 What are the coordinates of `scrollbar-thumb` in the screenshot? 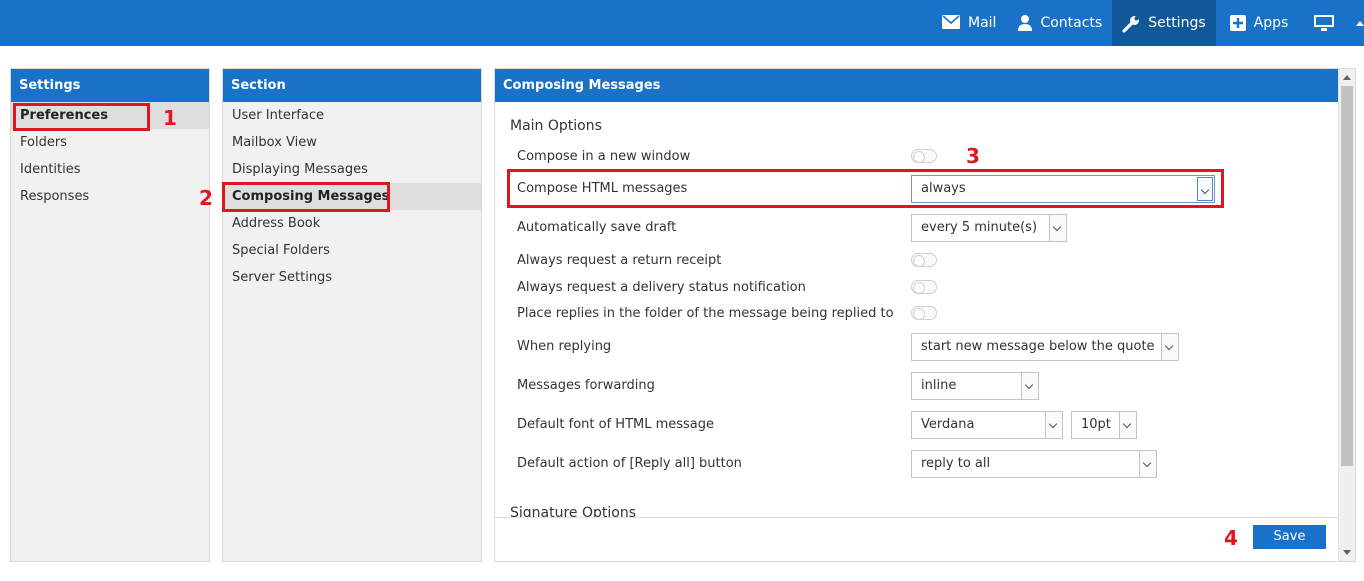 It's located at (1347, 276).